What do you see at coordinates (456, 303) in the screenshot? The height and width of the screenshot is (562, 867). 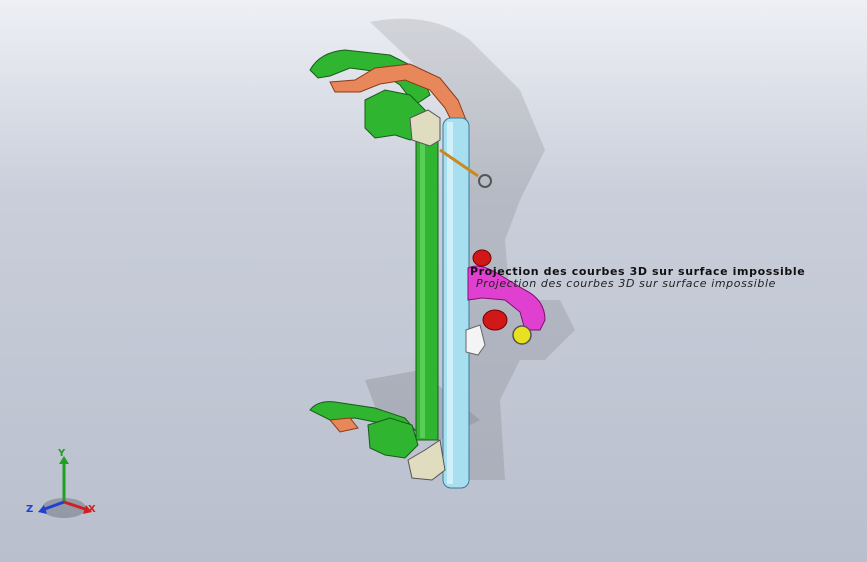 I see `blue-beam` at bounding box center [456, 303].